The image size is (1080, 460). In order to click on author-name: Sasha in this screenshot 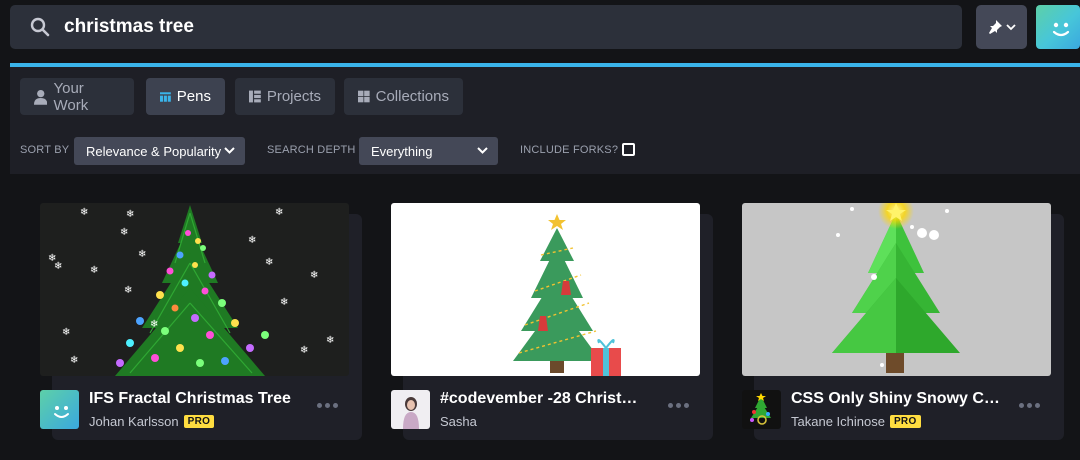, I will do `click(458, 421)`.